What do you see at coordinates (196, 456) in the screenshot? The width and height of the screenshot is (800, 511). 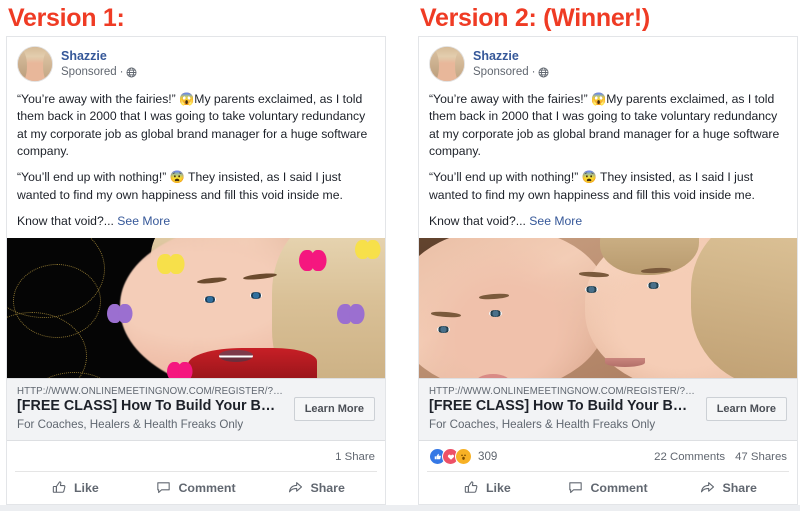 I see `engagement-stats-version-1: 1 Share` at bounding box center [196, 456].